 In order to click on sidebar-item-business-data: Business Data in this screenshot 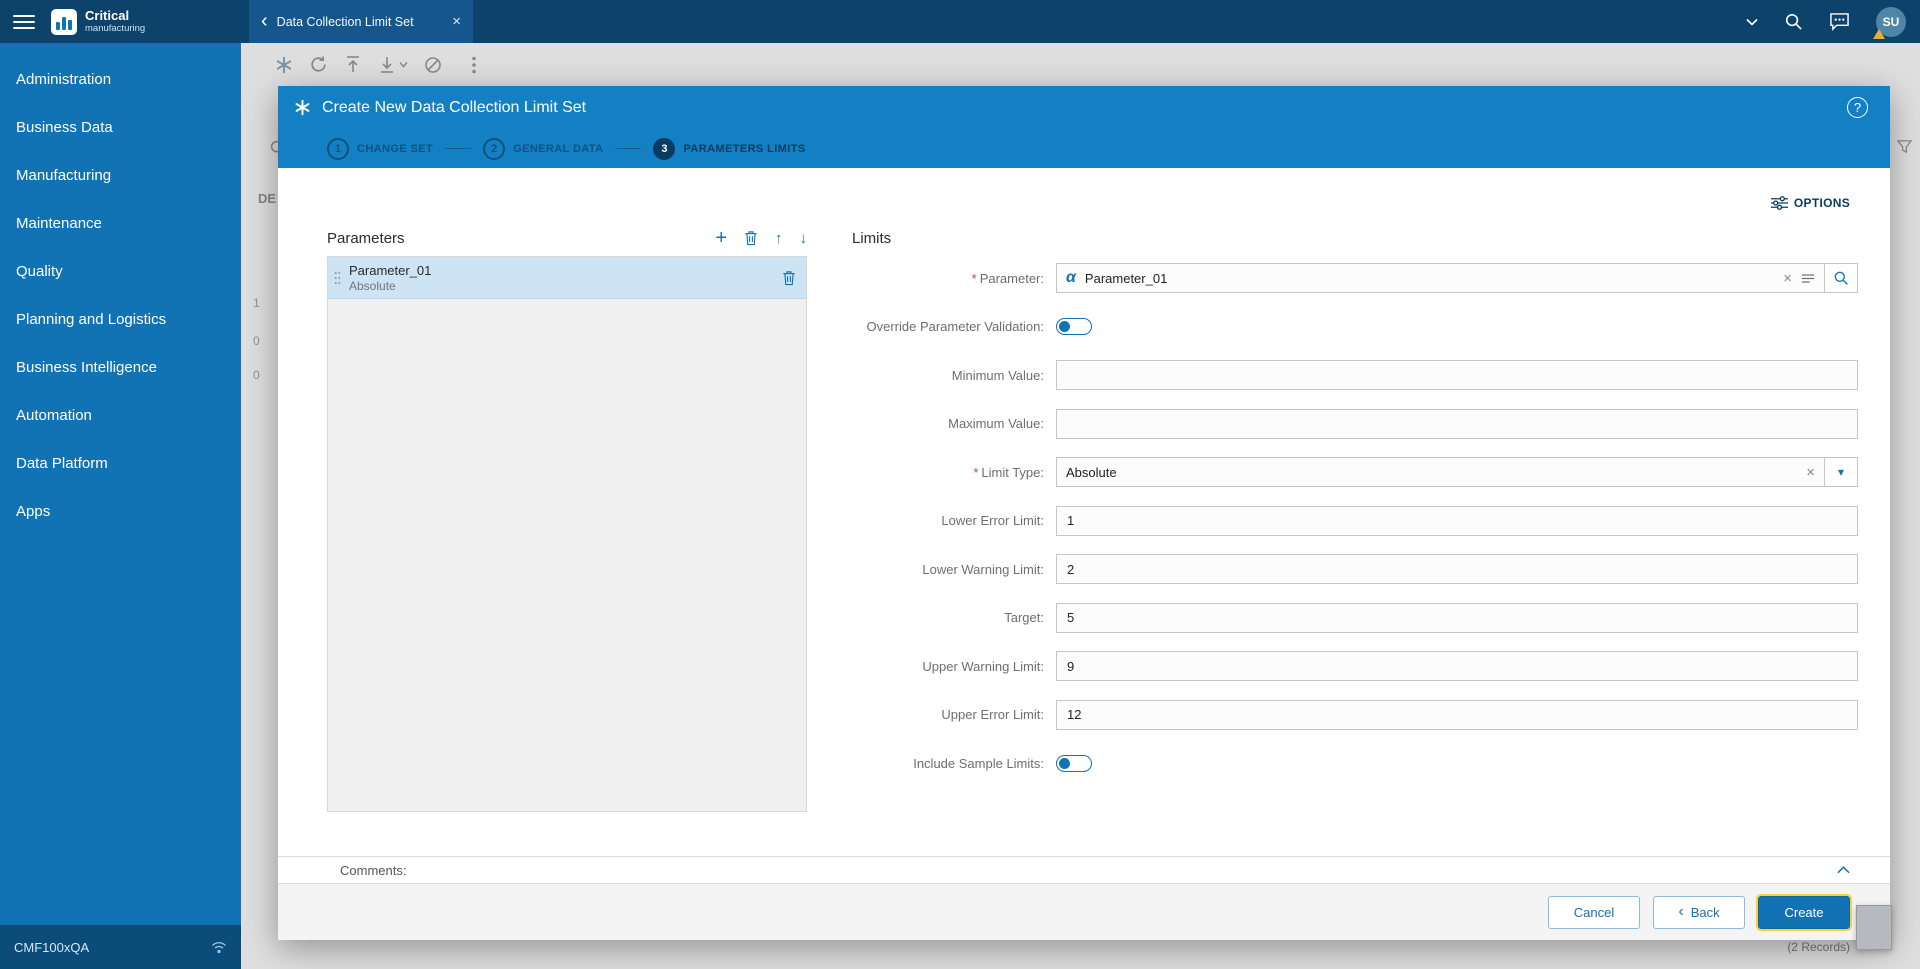, I will do `click(120, 128)`.